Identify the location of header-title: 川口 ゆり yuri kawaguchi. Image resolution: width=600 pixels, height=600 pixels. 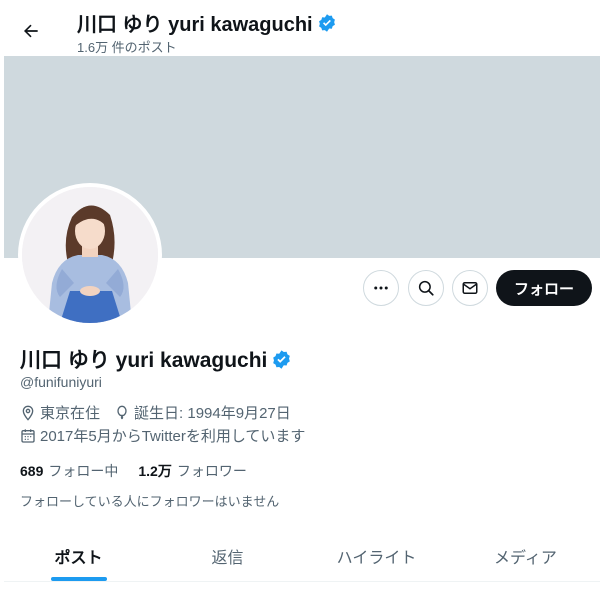
(195, 25).